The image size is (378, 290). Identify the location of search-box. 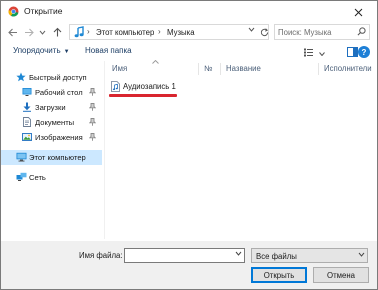
(322, 32).